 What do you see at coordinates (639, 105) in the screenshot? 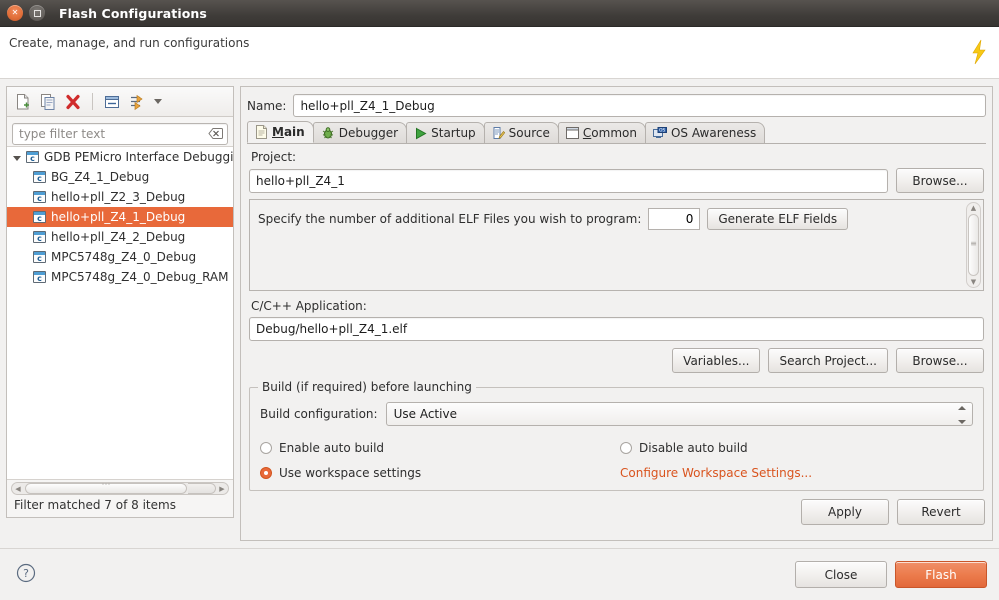
I see `configuration-name-input` at bounding box center [639, 105].